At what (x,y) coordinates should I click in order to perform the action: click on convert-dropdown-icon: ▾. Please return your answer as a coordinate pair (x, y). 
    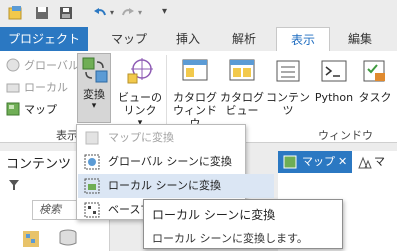
    Looking at the image, I should click on (94, 106).